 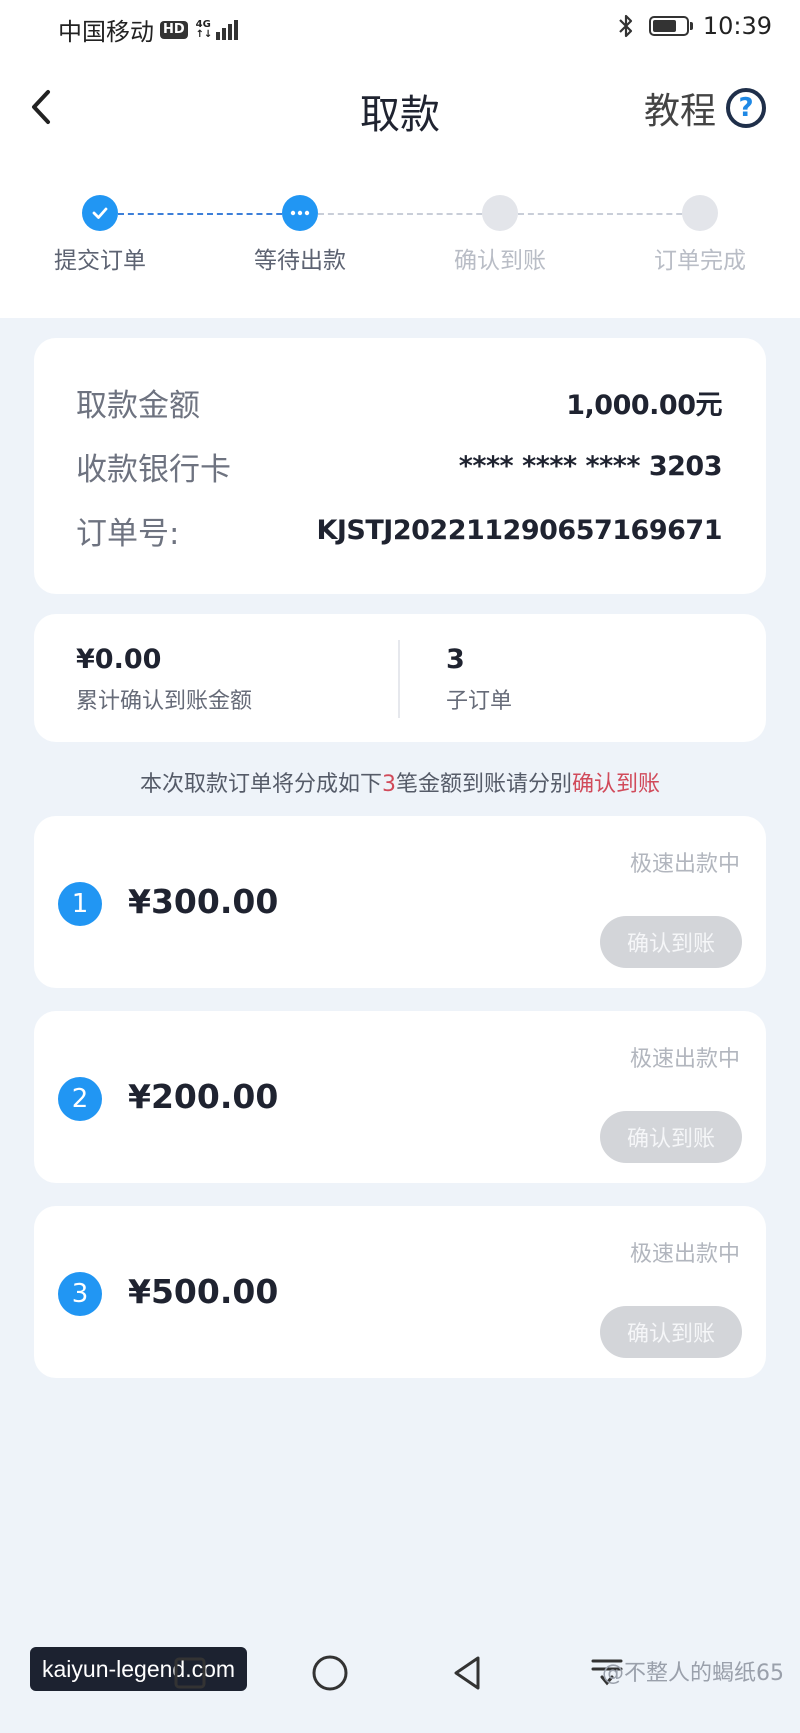 What do you see at coordinates (679, 111) in the screenshot?
I see `tutorial-label: 教程` at bounding box center [679, 111].